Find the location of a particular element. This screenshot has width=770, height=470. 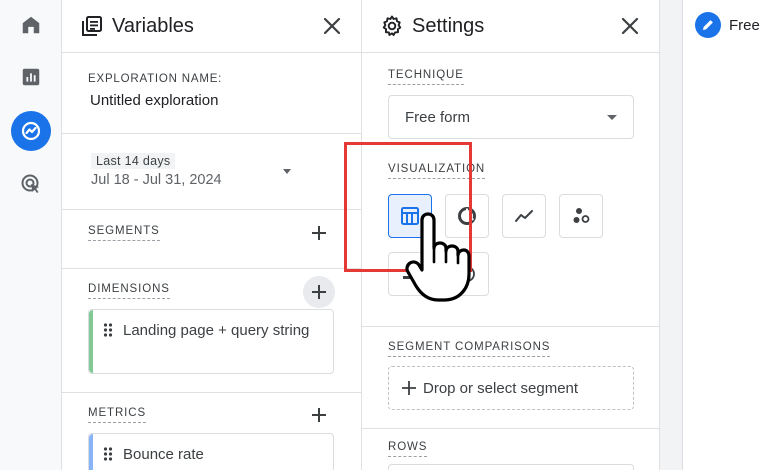

tab-free-form: Free is located at coordinates (727, 25).